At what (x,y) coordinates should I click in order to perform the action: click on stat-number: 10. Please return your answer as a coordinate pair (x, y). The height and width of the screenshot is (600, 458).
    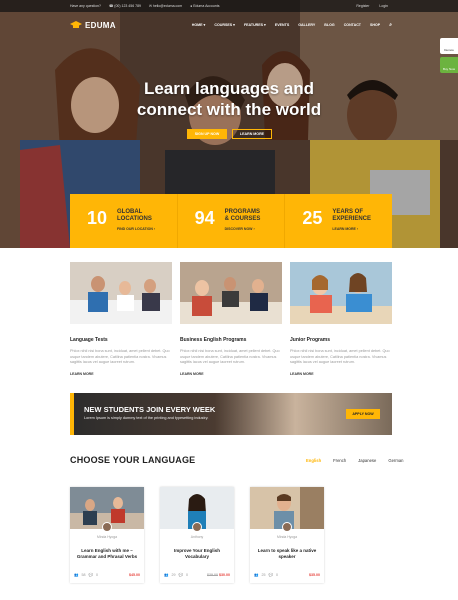
    Looking at the image, I should click on (97, 218).